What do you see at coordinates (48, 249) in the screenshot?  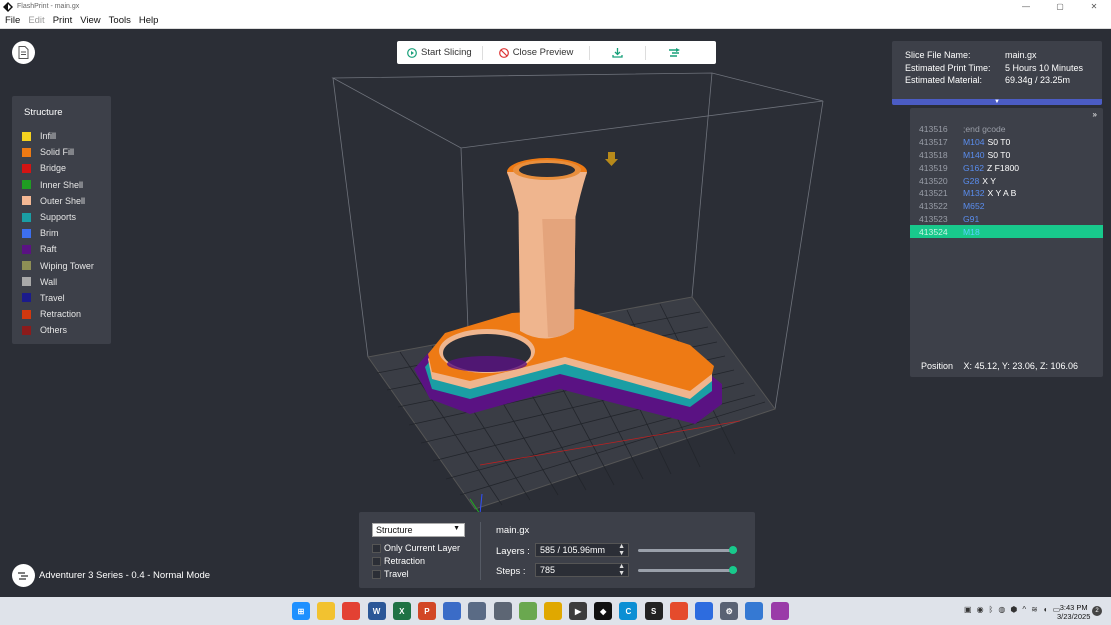 I see `legend-label: Raft` at bounding box center [48, 249].